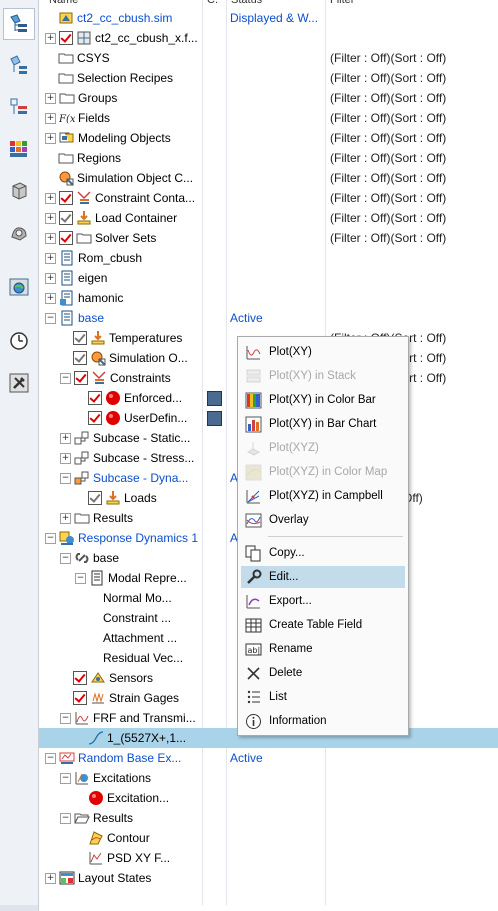  Describe the element at coordinates (137, 498) in the screenshot. I see `tree-row-name: Loads` at that location.